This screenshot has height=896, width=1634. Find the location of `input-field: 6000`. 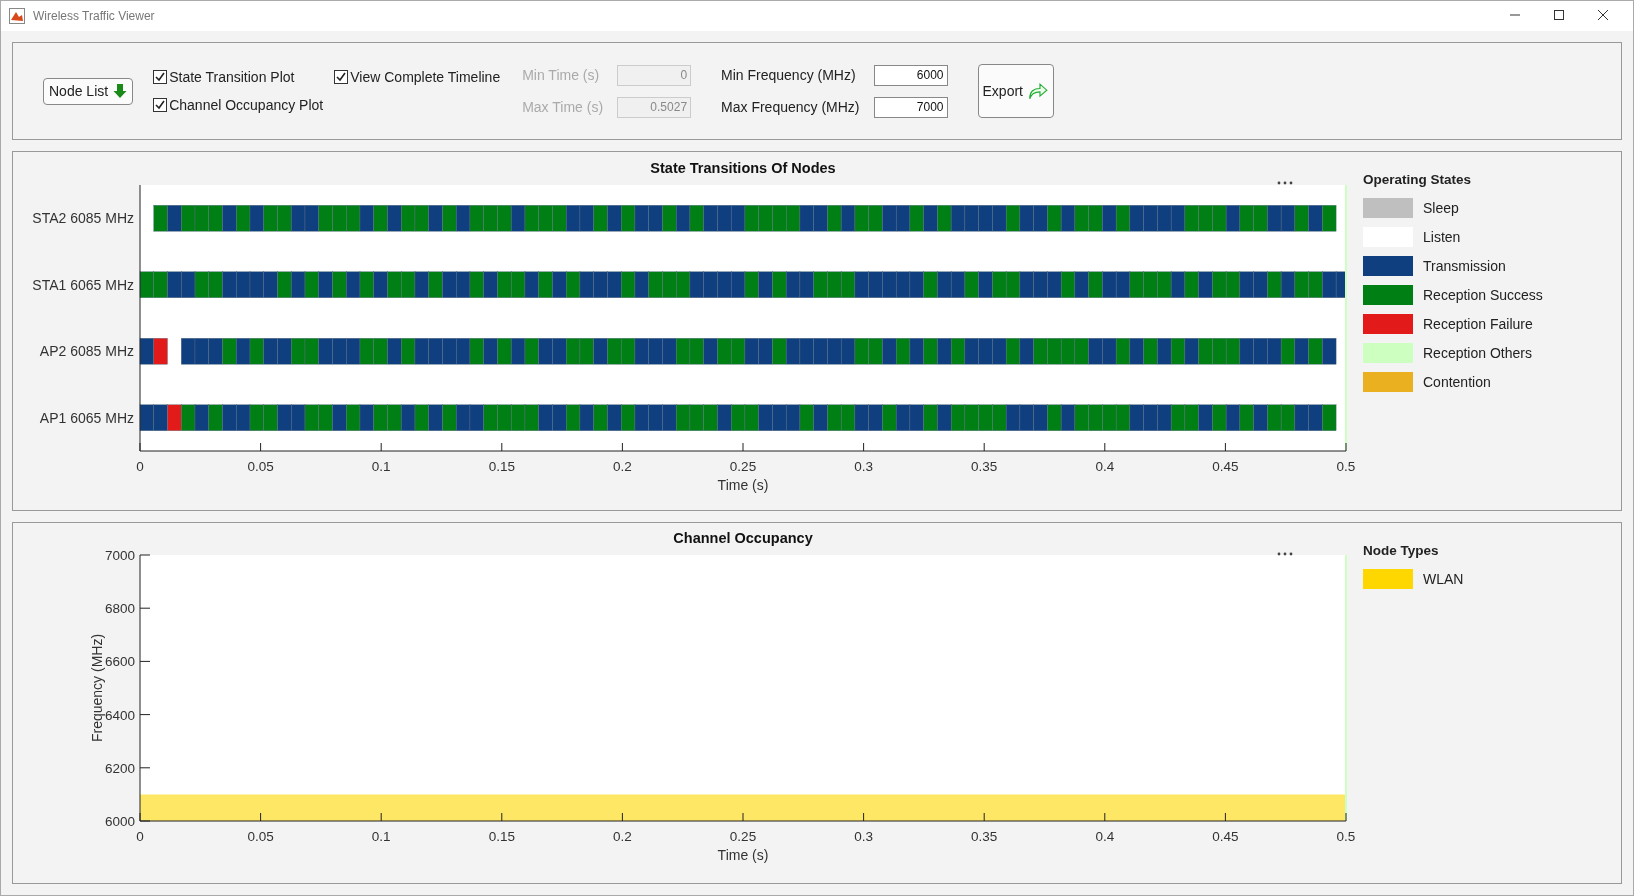

input-field: 6000 is located at coordinates (910, 75).